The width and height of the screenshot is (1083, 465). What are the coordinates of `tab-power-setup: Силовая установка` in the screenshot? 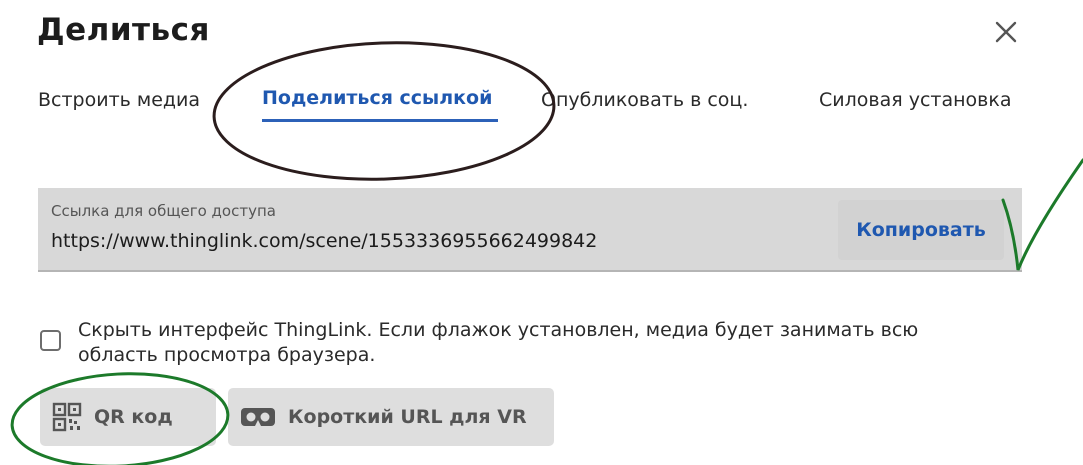 It's located at (915, 100).